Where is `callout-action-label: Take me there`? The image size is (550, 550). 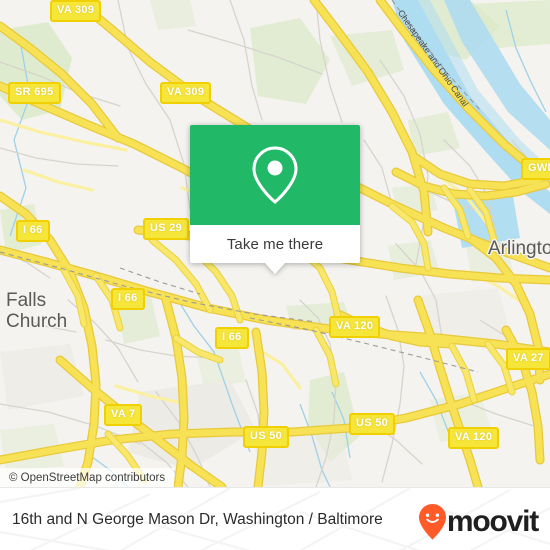
callout-action-label: Take me there is located at coordinates (275, 244).